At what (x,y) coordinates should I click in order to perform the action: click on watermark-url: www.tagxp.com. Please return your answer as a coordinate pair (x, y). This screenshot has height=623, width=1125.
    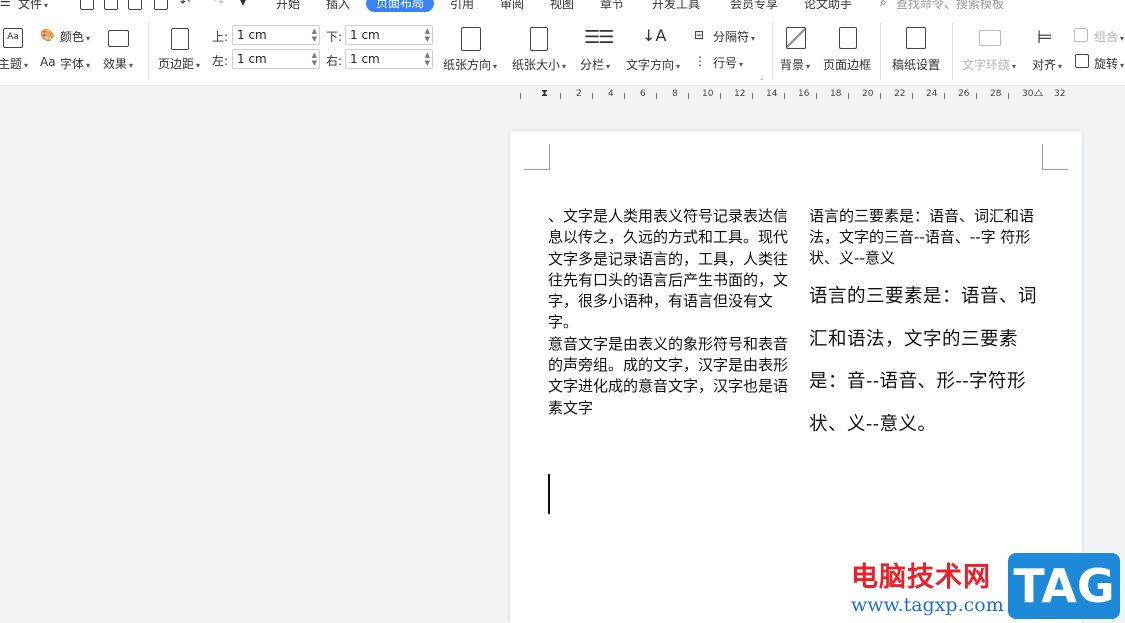
    Looking at the image, I should click on (927, 605).